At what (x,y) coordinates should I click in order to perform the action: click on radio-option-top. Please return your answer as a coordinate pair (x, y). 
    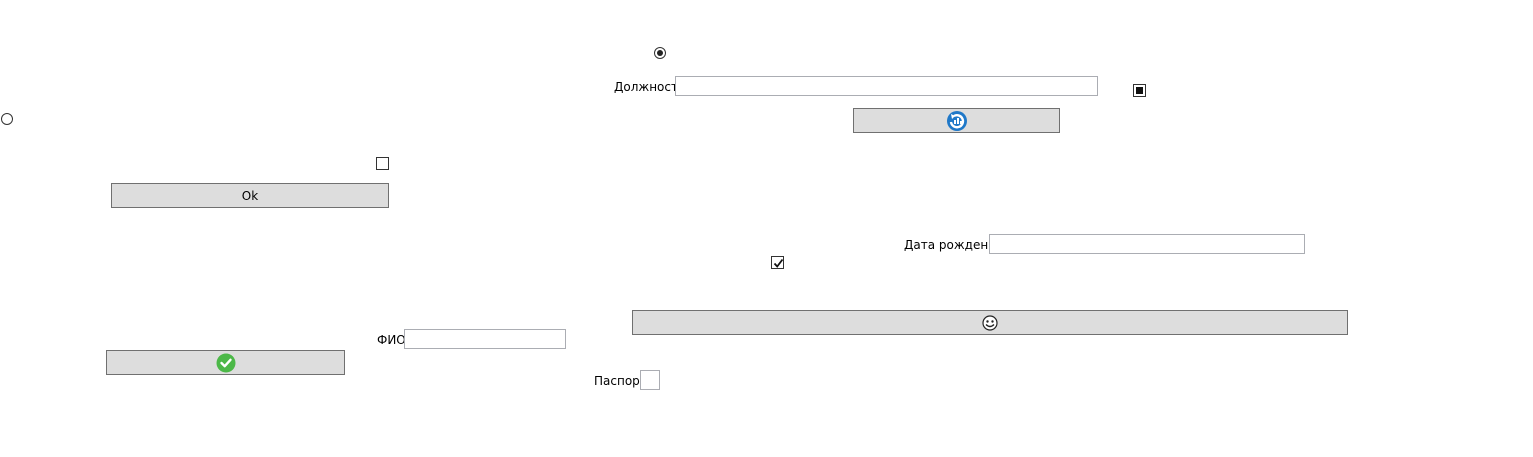
    Looking at the image, I should click on (660, 53).